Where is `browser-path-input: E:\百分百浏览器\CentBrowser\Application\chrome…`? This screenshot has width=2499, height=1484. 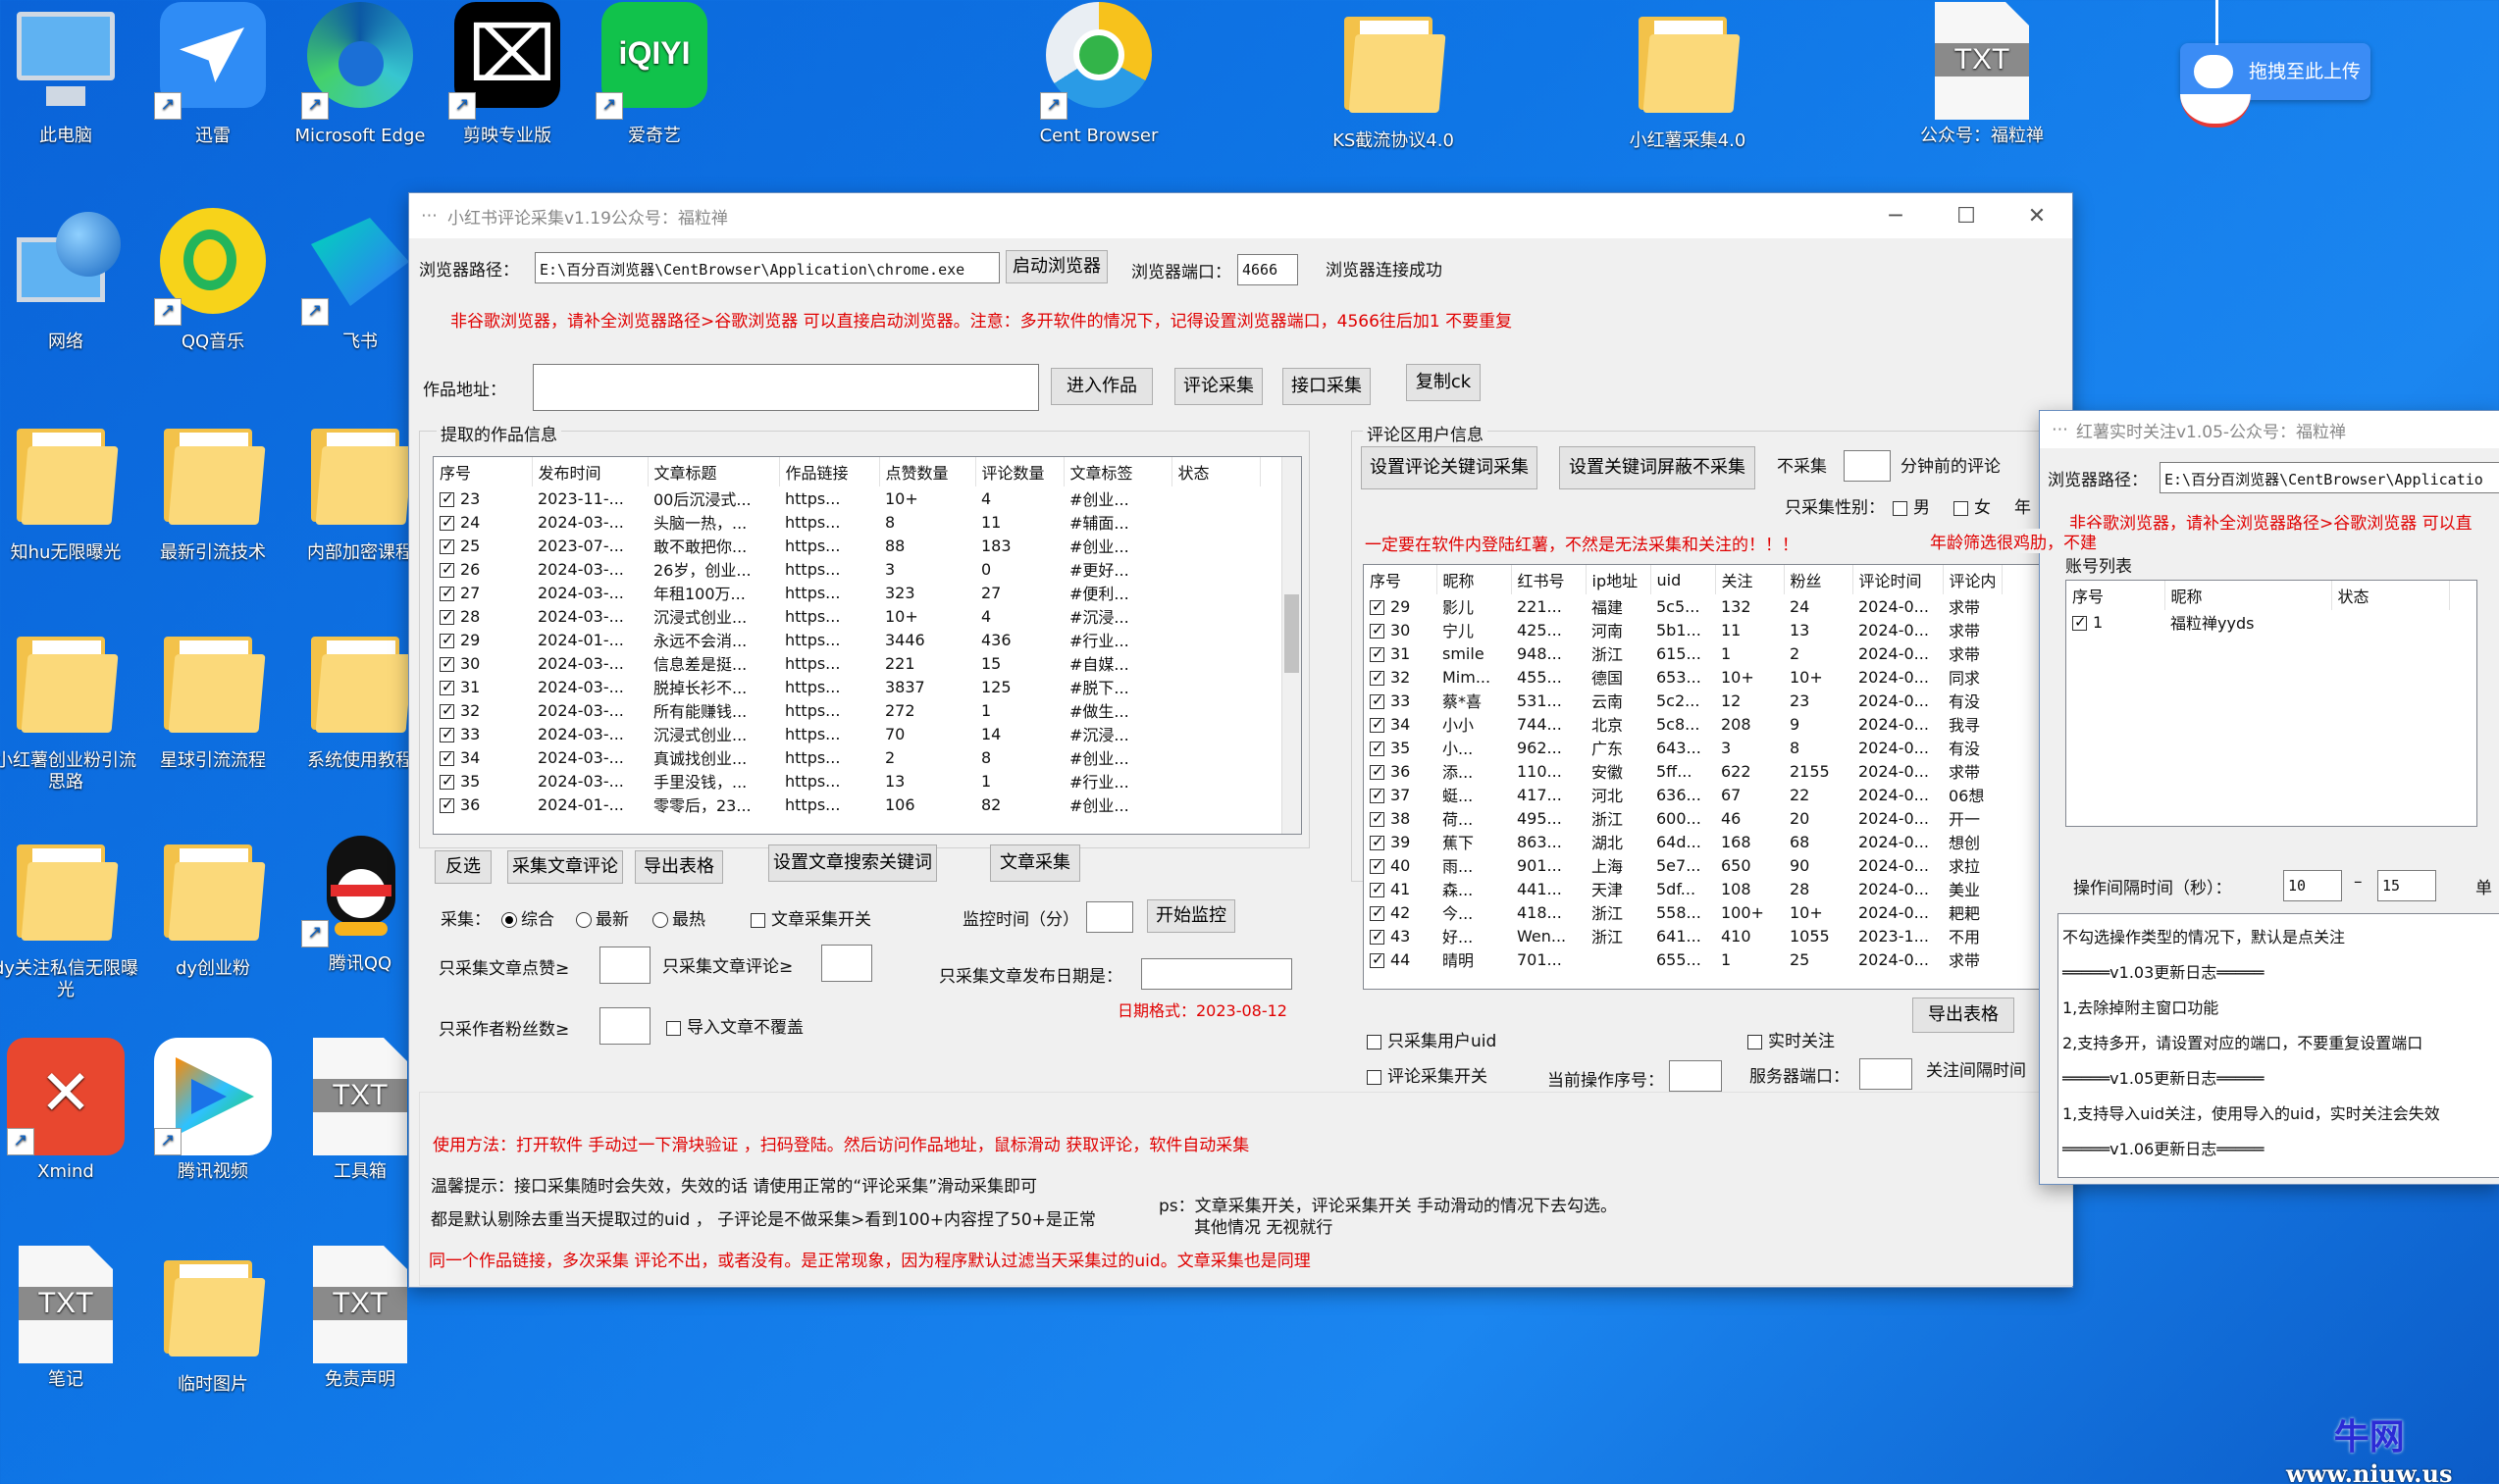 browser-path-input: E:\百分百浏览器\CentBrowser\Application\chrome… is located at coordinates (767, 267).